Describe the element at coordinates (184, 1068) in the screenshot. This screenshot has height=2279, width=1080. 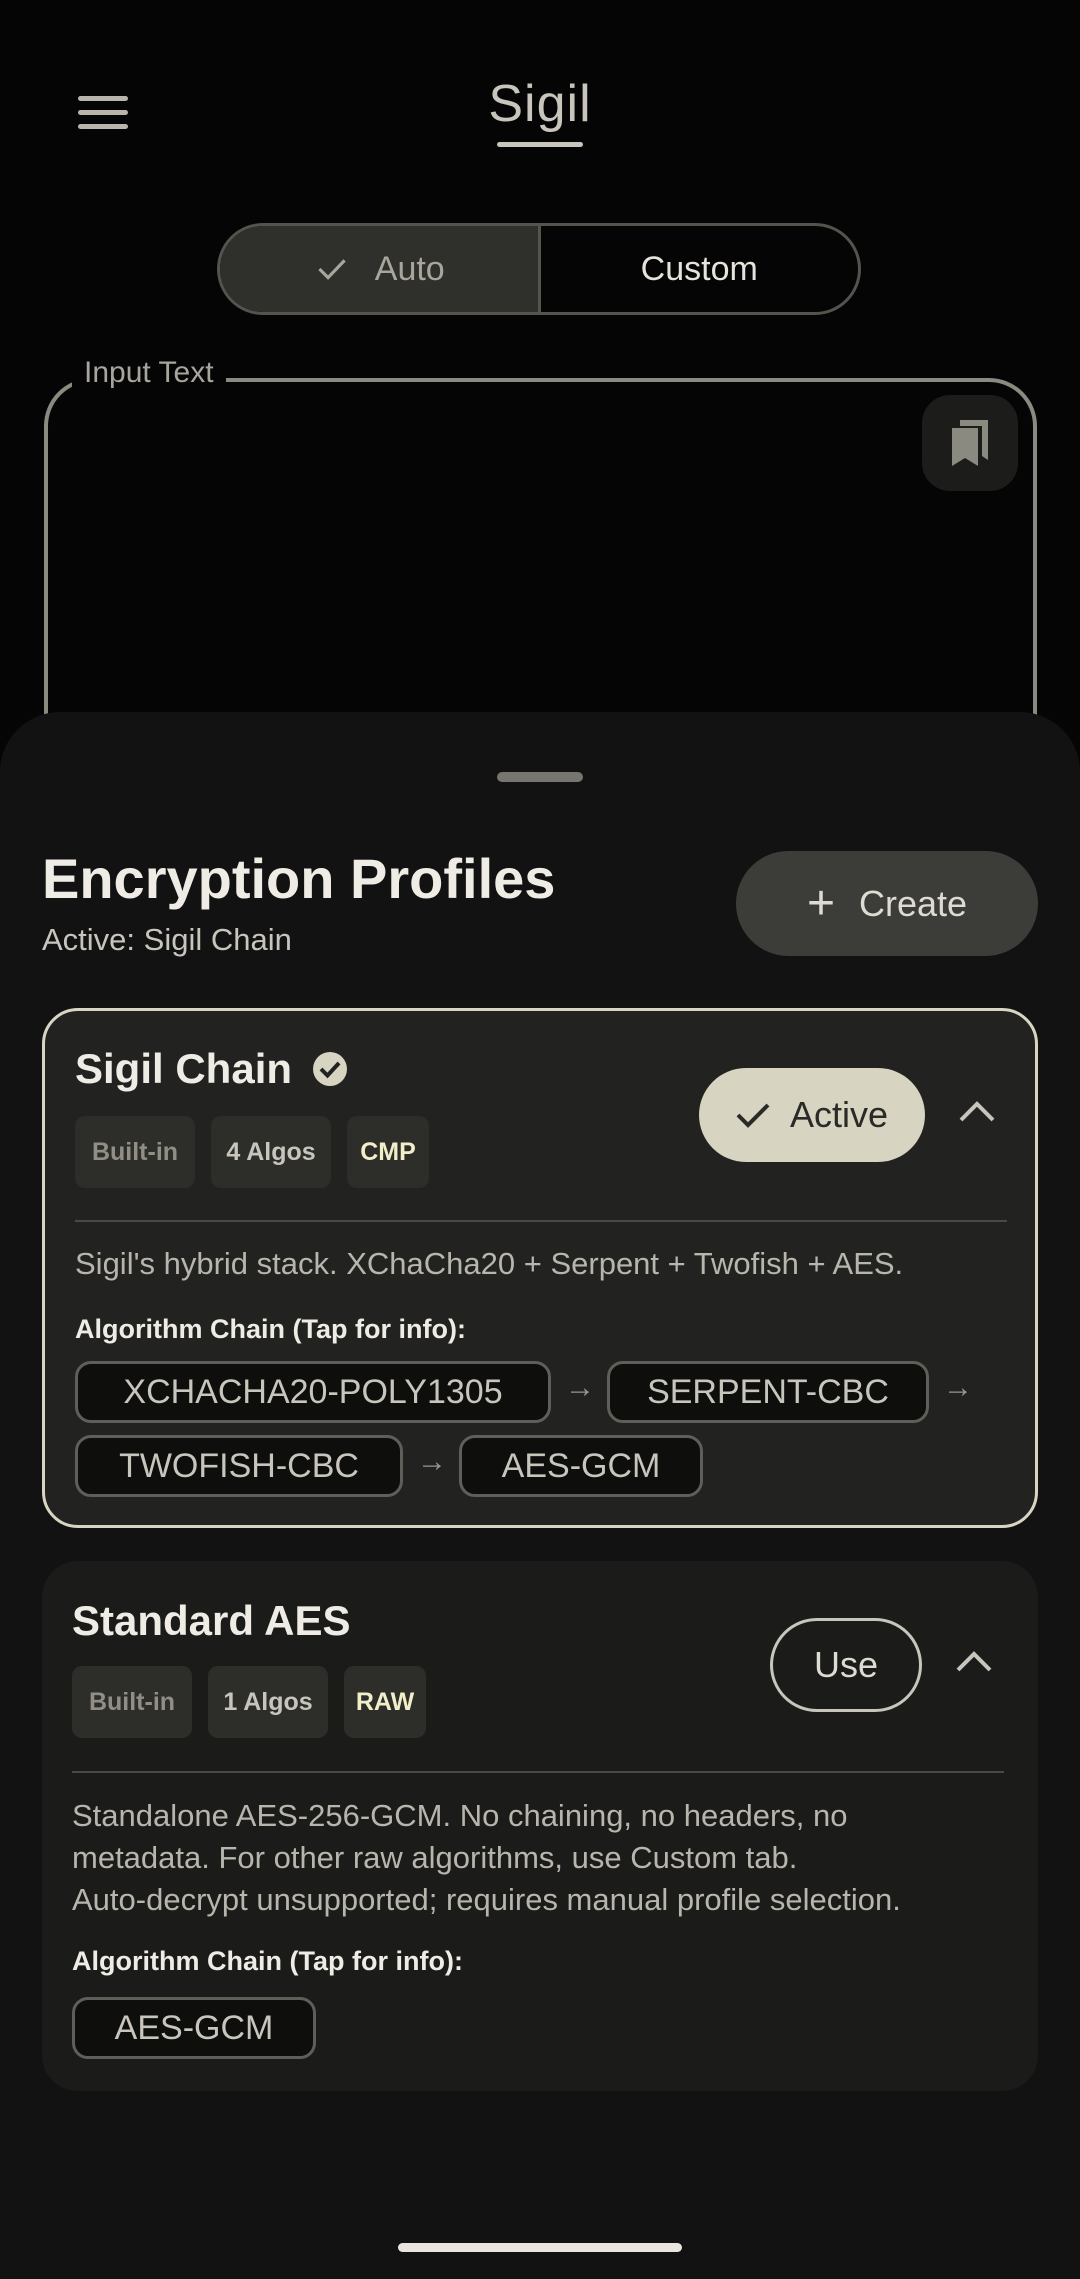
I see `profile-name: Sigil Chain` at that location.